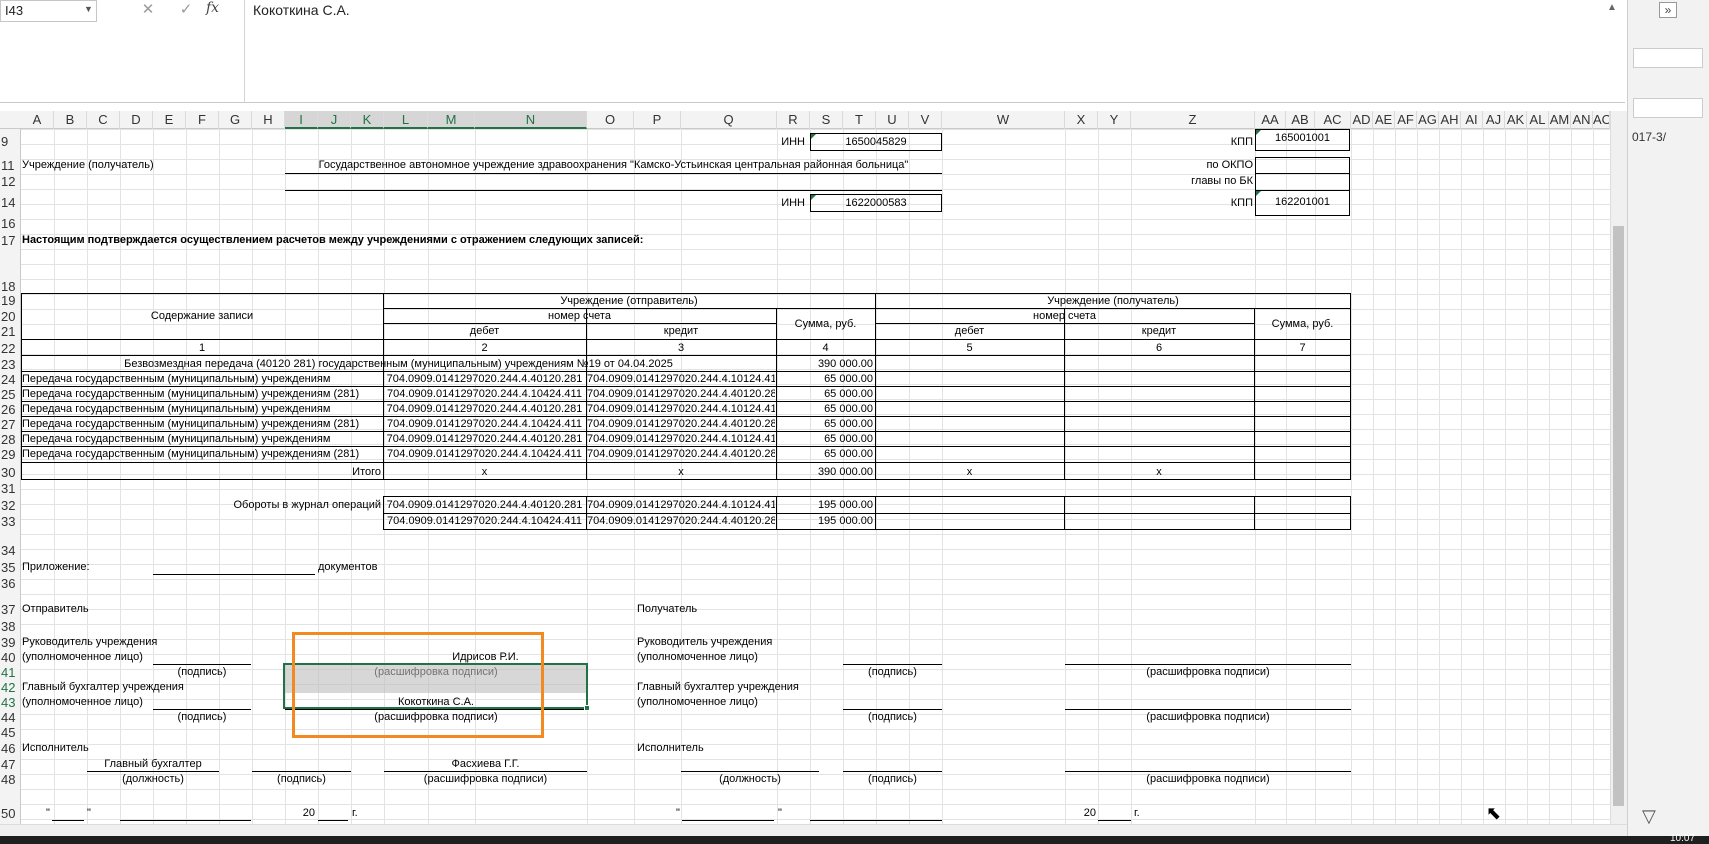  Describe the element at coordinates (10, 439) in the screenshot. I see `row-header: 28` at that location.